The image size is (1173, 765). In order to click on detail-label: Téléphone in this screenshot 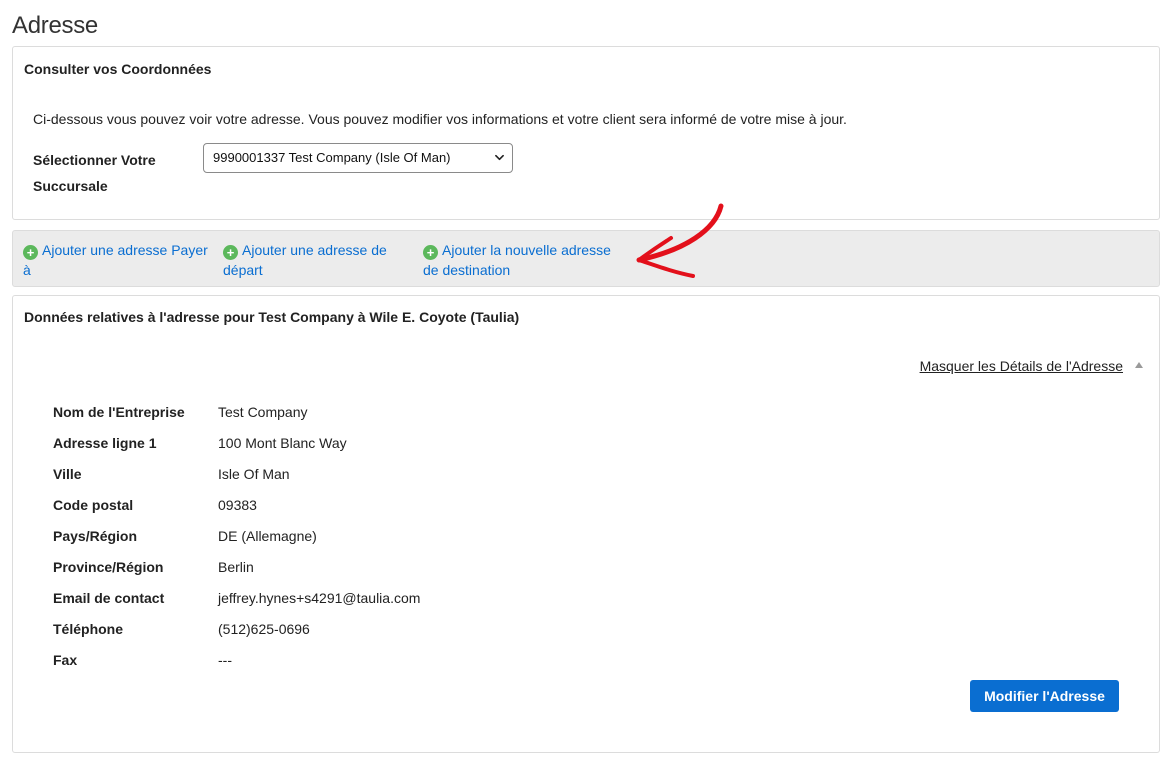, I will do `click(88, 629)`.